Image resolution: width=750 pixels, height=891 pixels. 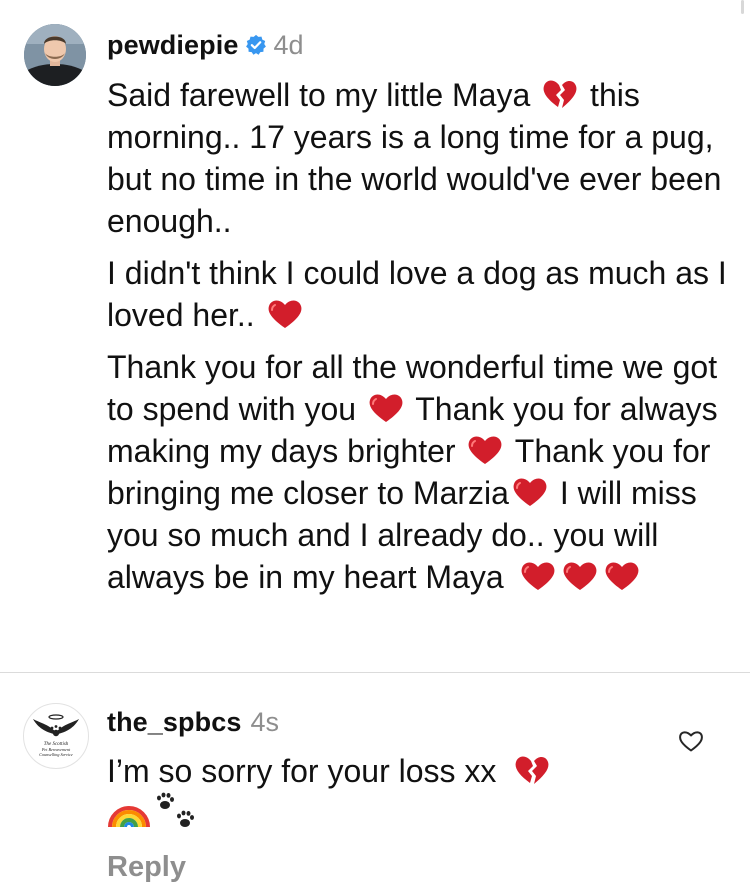 What do you see at coordinates (174, 722) in the screenshot?
I see `reply-username: the_spbcs` at bounding box center [174, 722].